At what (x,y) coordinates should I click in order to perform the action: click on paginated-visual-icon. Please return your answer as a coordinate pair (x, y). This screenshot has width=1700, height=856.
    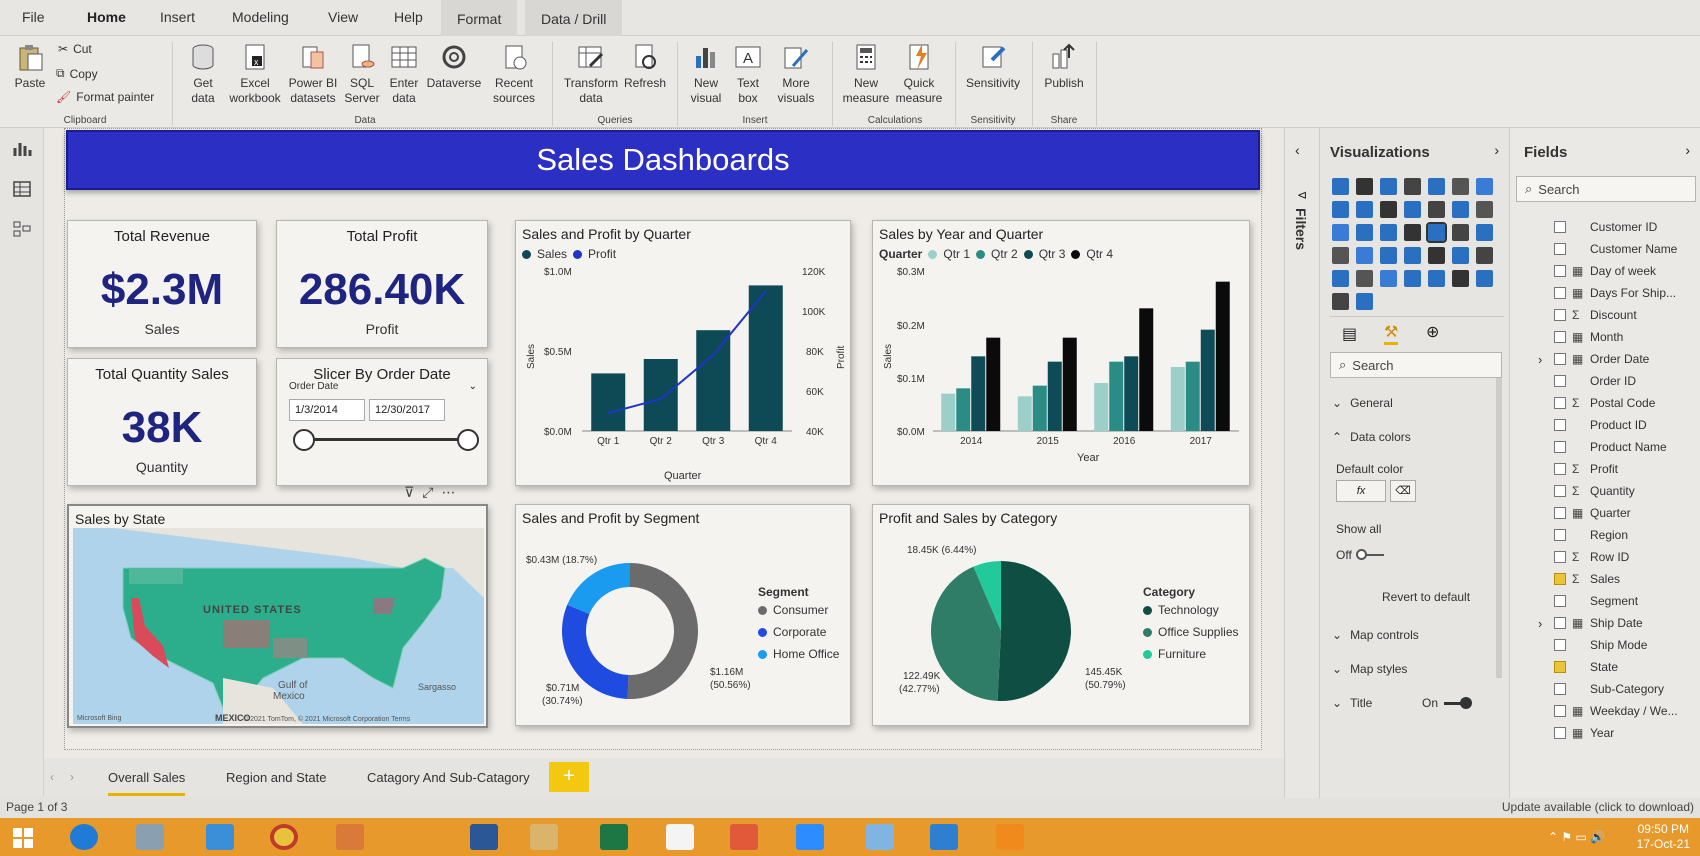
    Looking at the image, I should click on (1460, 278).